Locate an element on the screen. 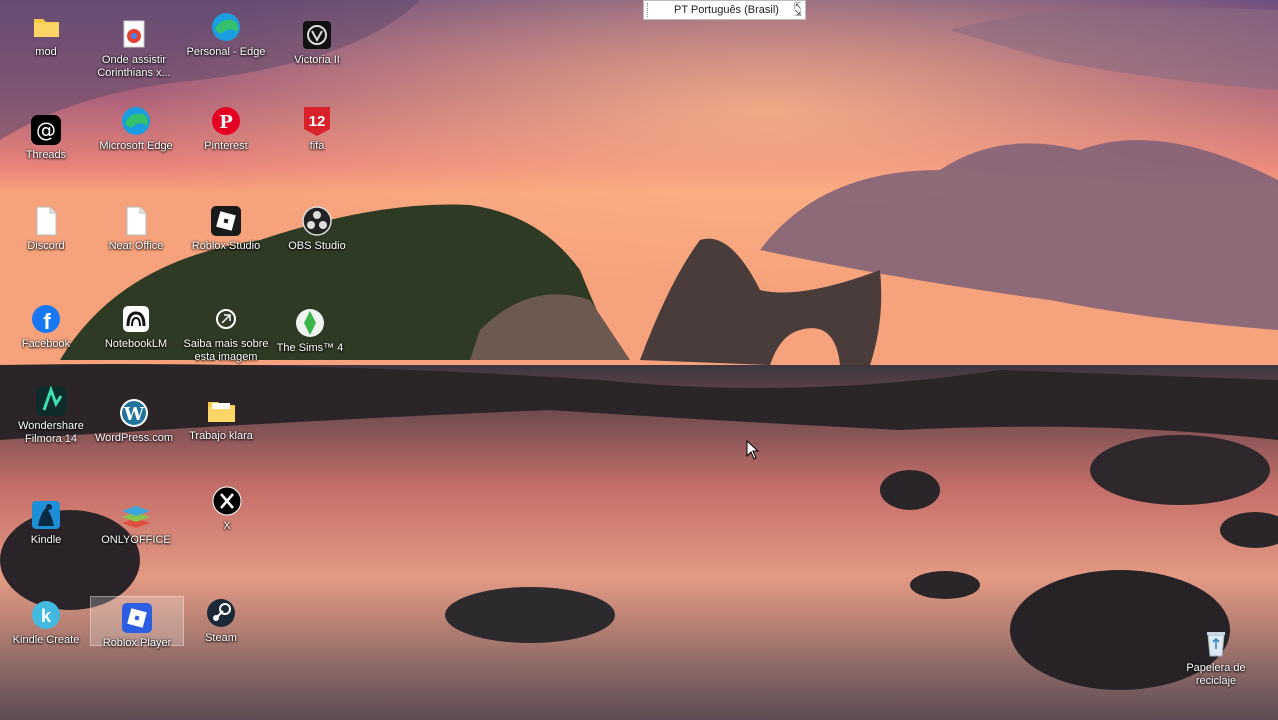 This screenshot has height=720, width=1278. desktop-icon-pinterest: P Pinterest is located at coordinates (226, 126).